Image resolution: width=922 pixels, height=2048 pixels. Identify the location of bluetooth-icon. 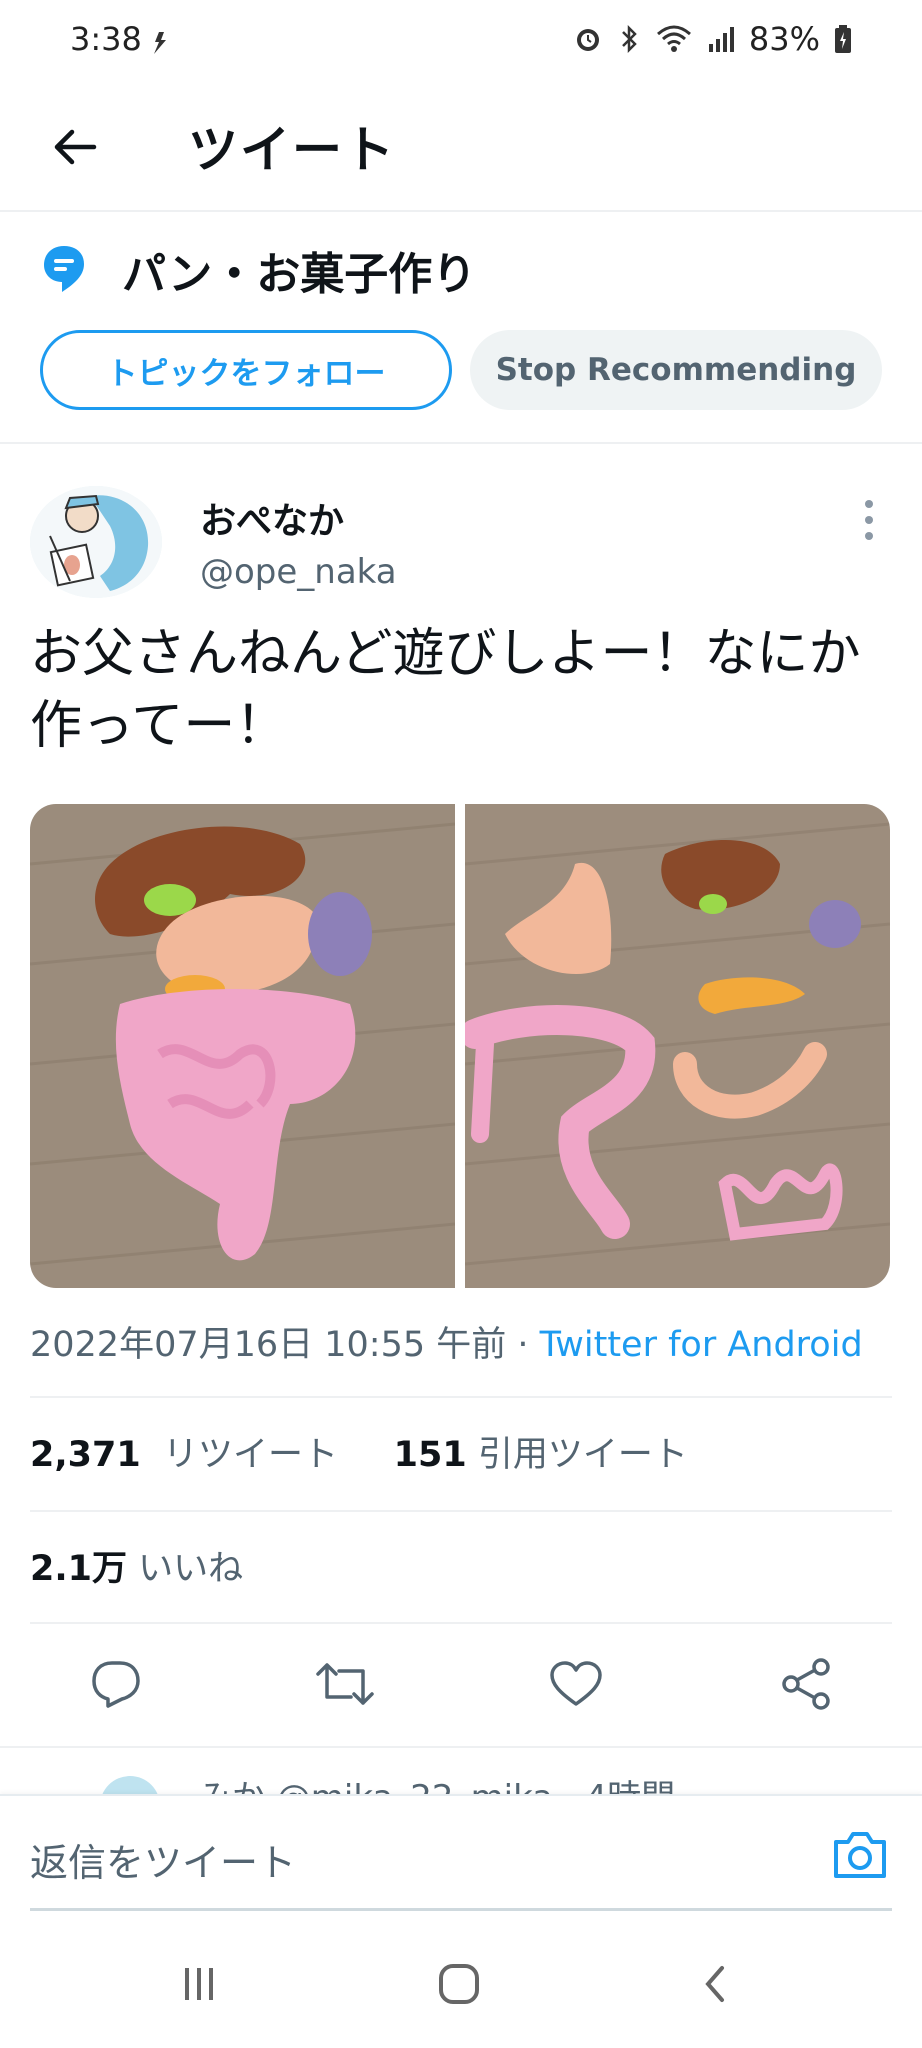
(629, 39).